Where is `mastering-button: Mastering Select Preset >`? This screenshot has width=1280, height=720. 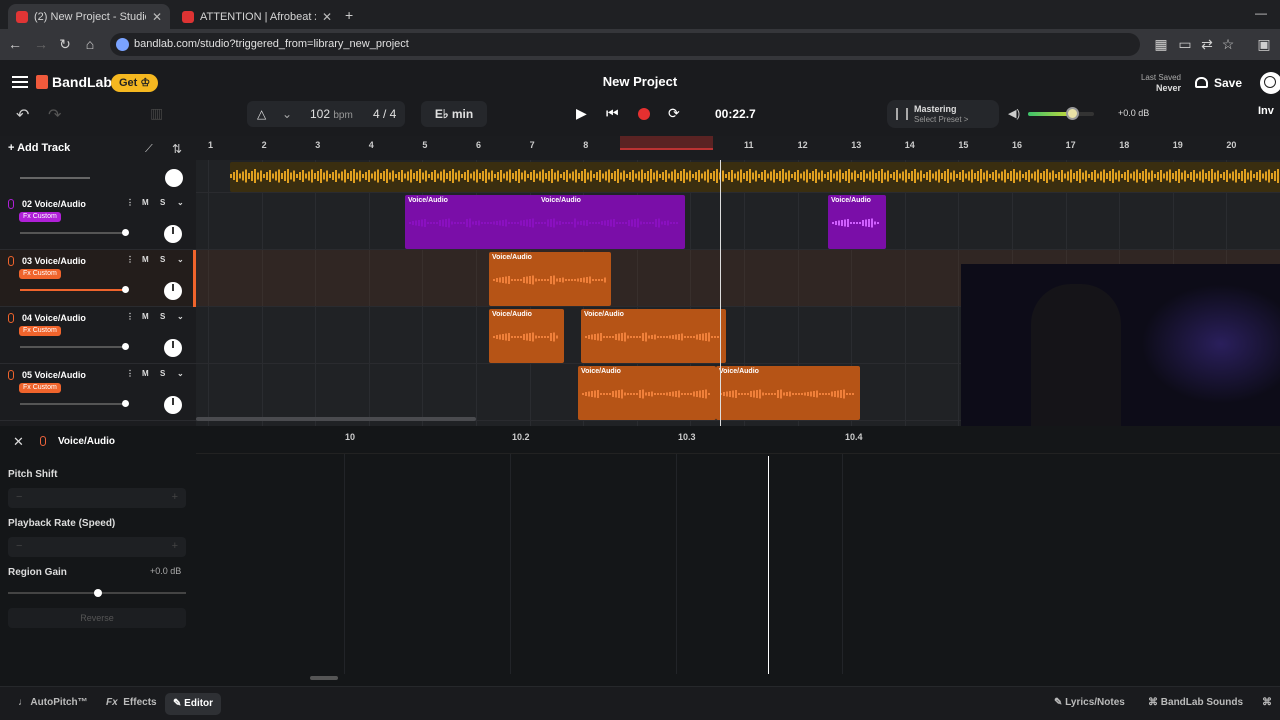 mastering-button: Mastering Select Preset > is located at coordinates (943, 114).